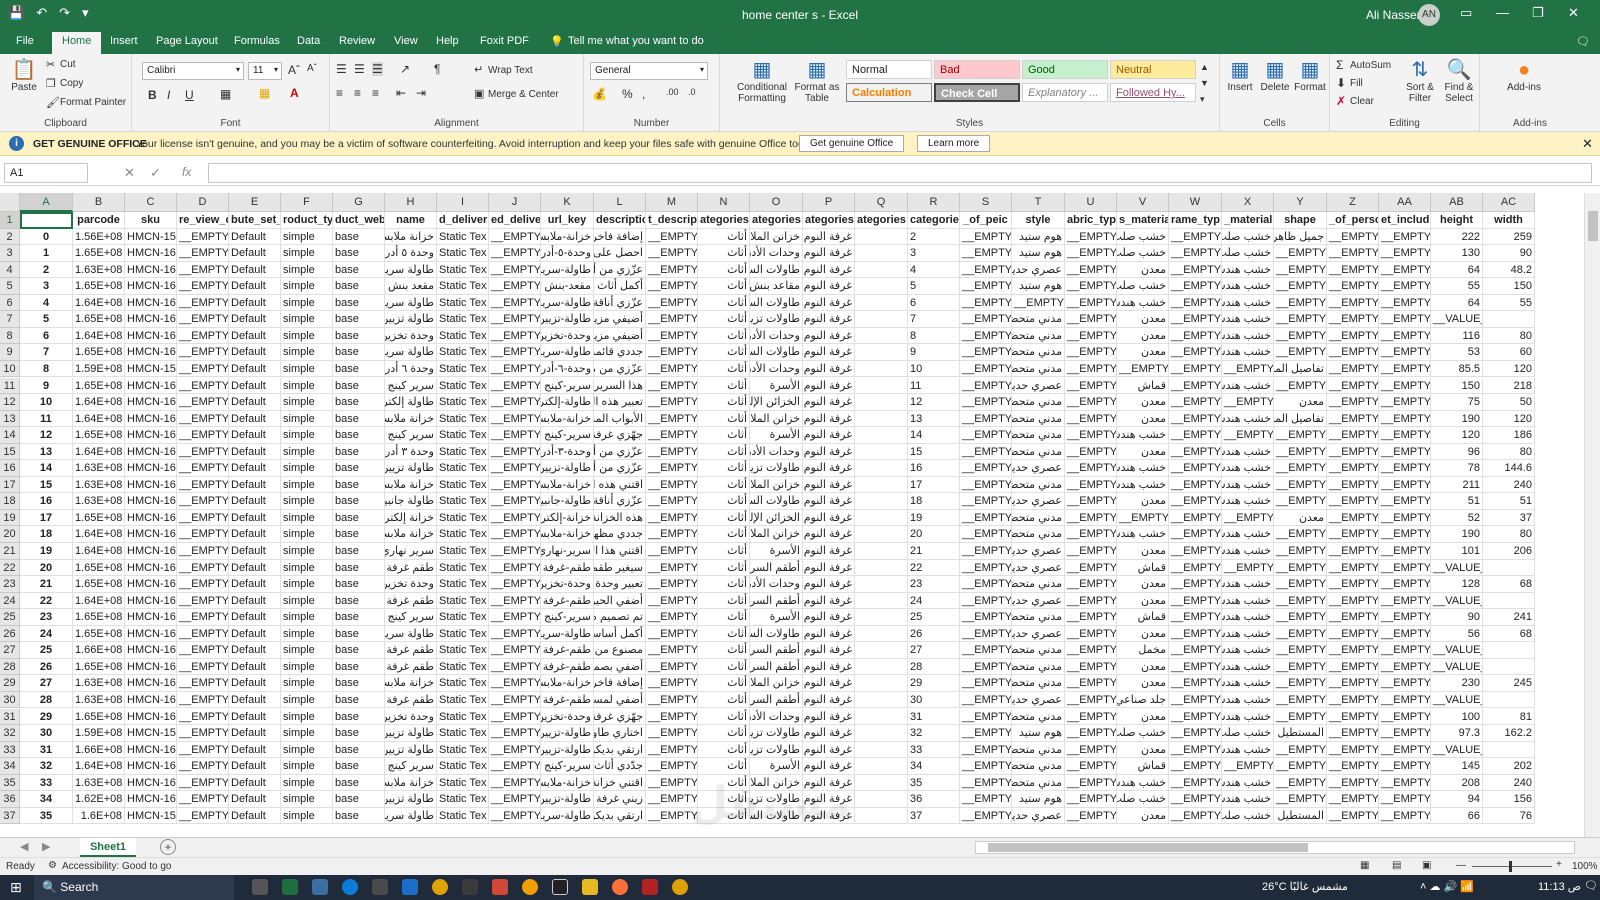 The height and width of the screenshot is (900, 1600). Describe the element at coordinates (1509, 617) in the screenshot. I see `table-cell: 241` at that location.